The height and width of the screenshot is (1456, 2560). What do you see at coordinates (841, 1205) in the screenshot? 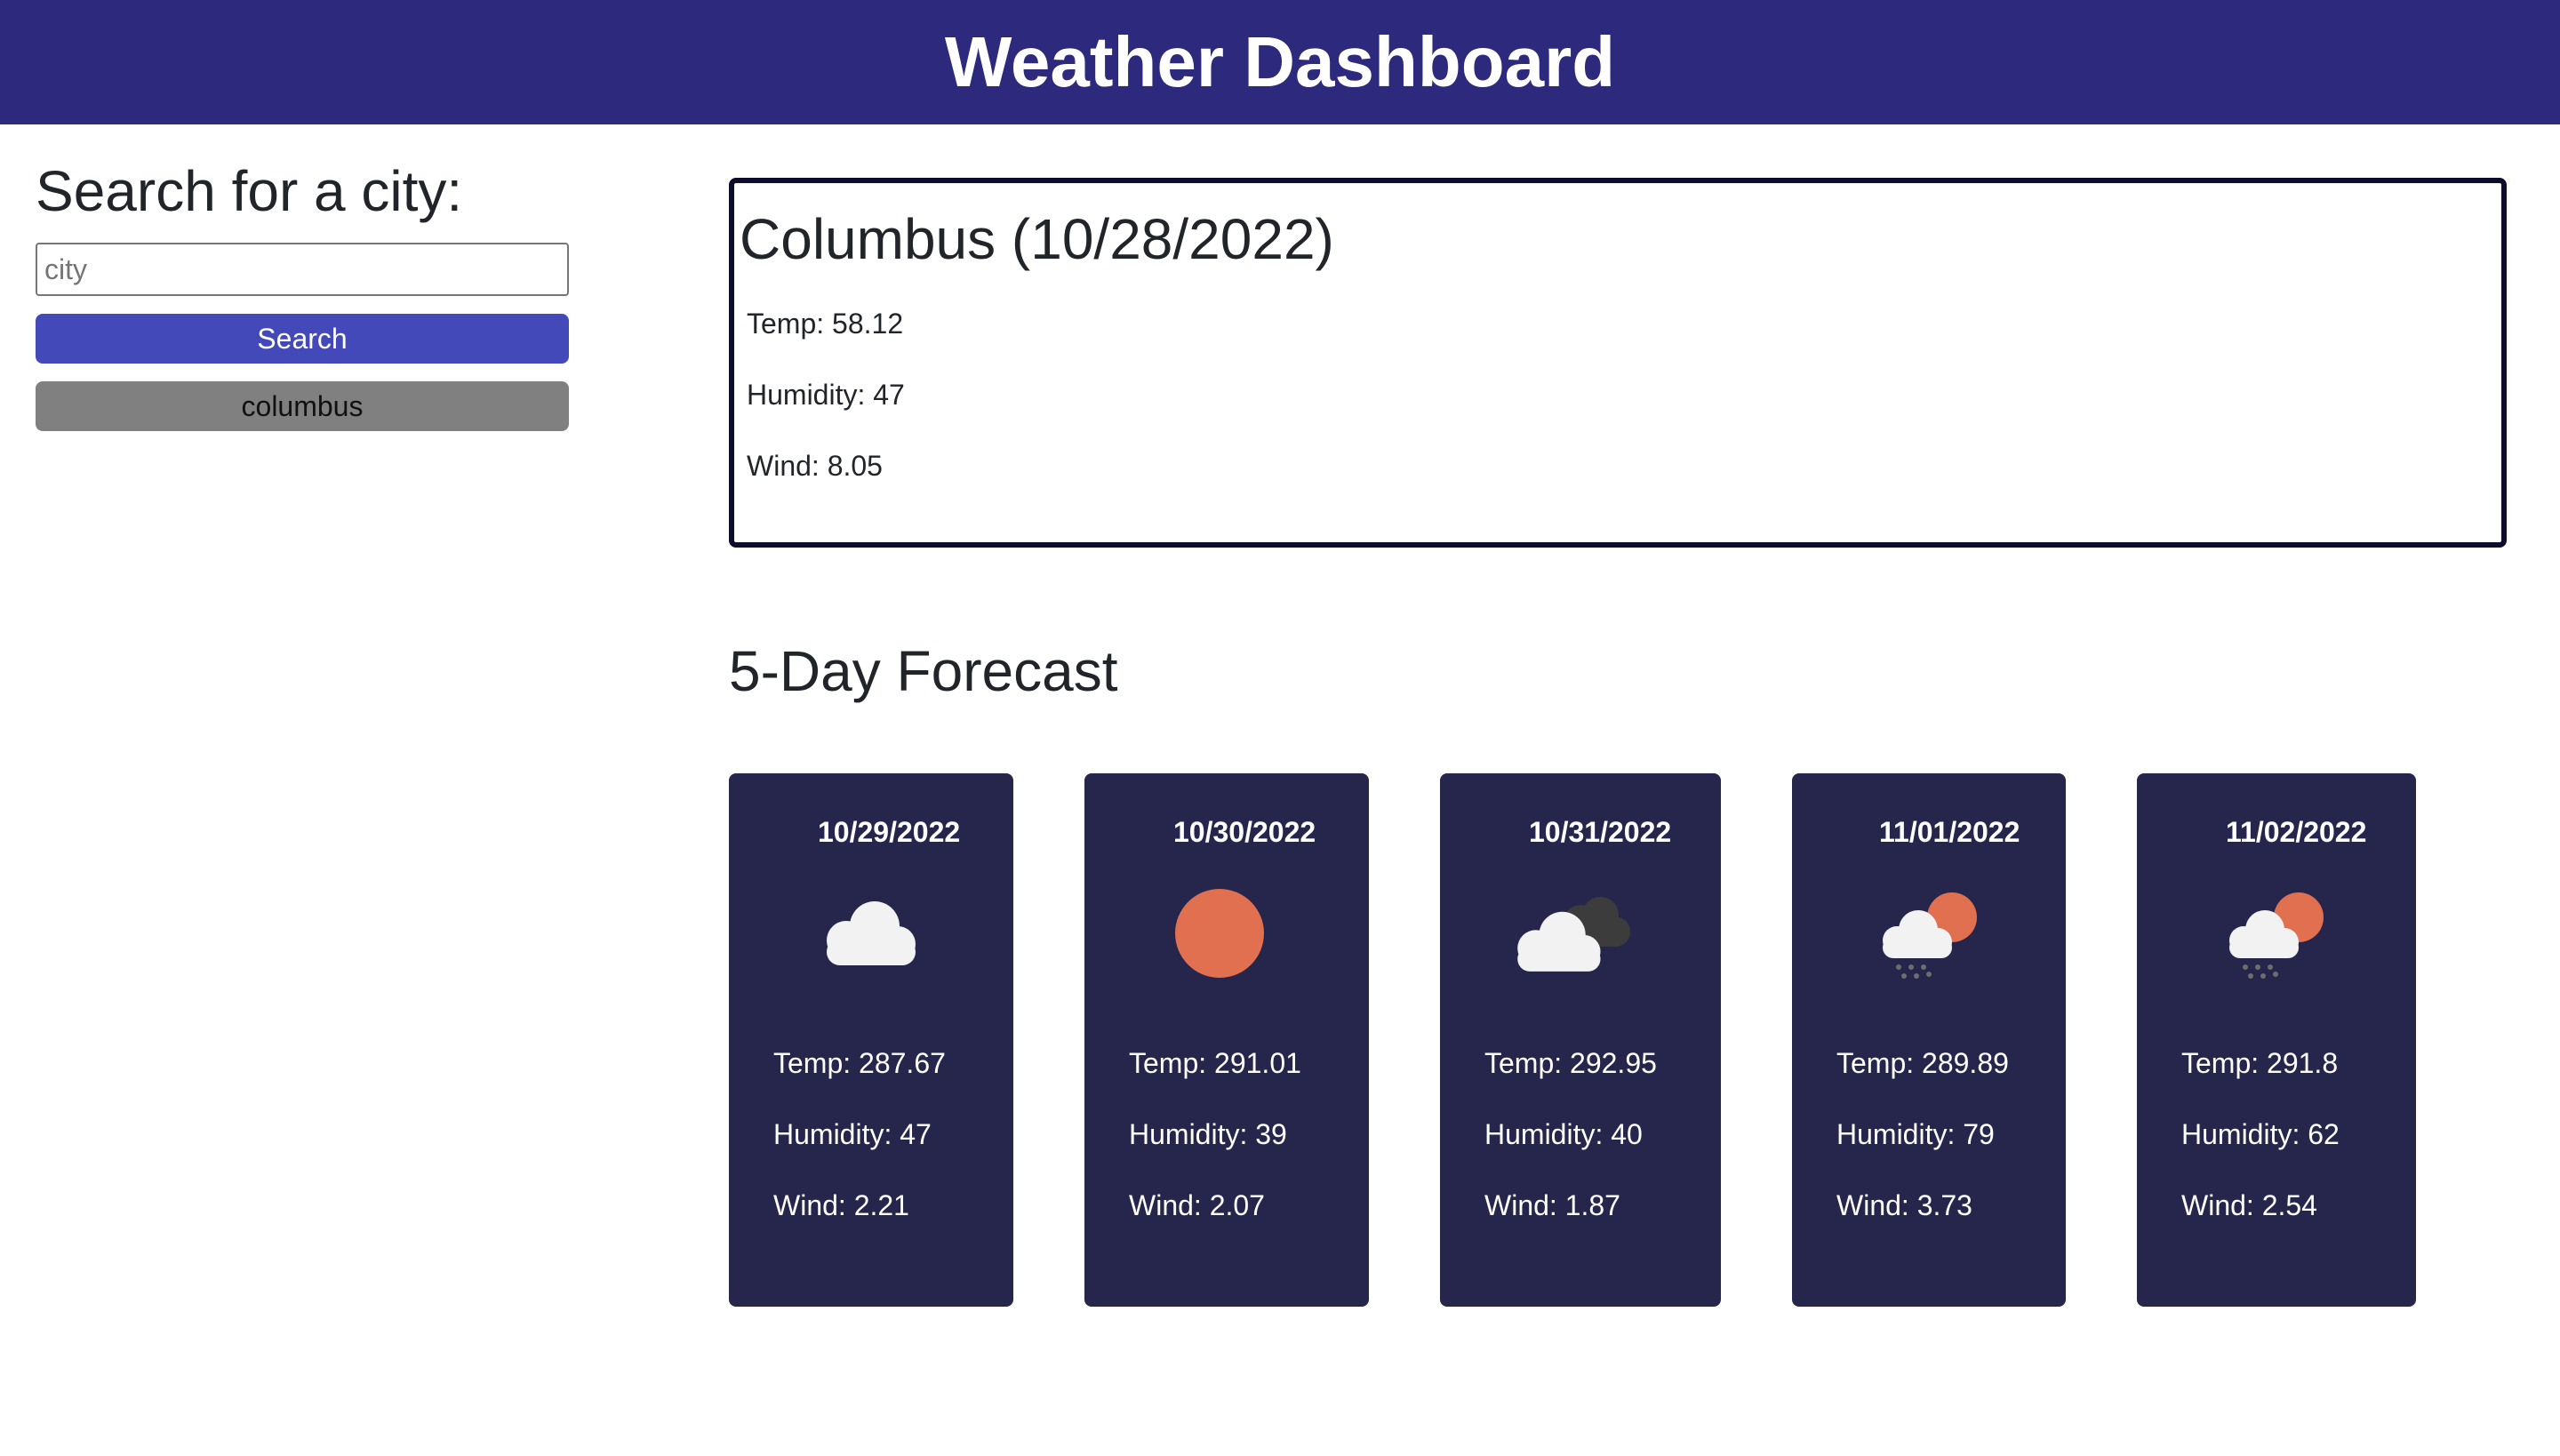
I see `forecast-wind: Wind: 2.21` at bounding box center [841, 1205].